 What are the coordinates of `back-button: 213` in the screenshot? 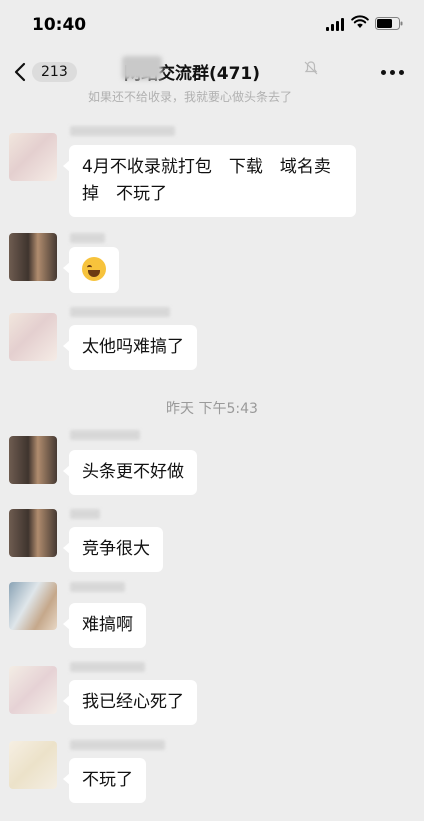 It's located at (45, 72).